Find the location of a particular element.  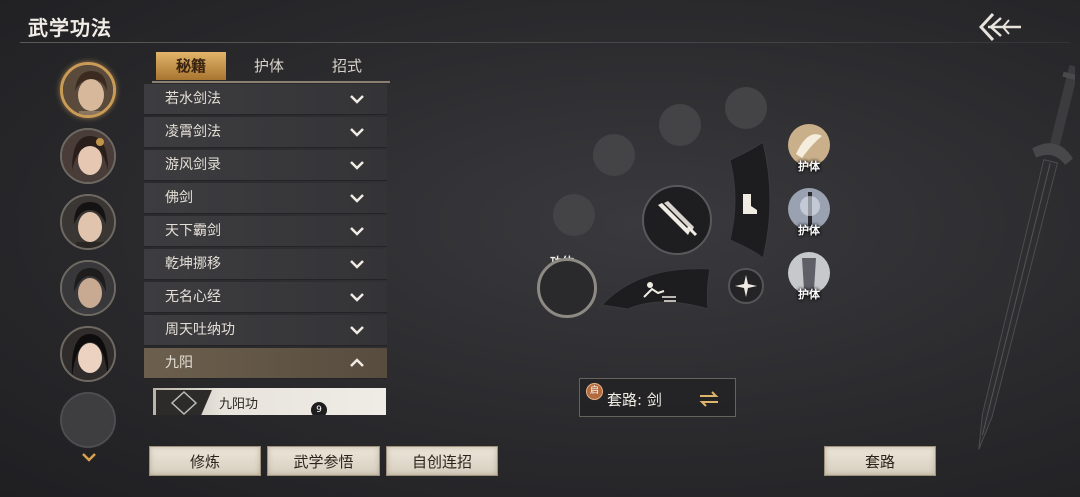

header-divider is located at coordinates (545, 42).